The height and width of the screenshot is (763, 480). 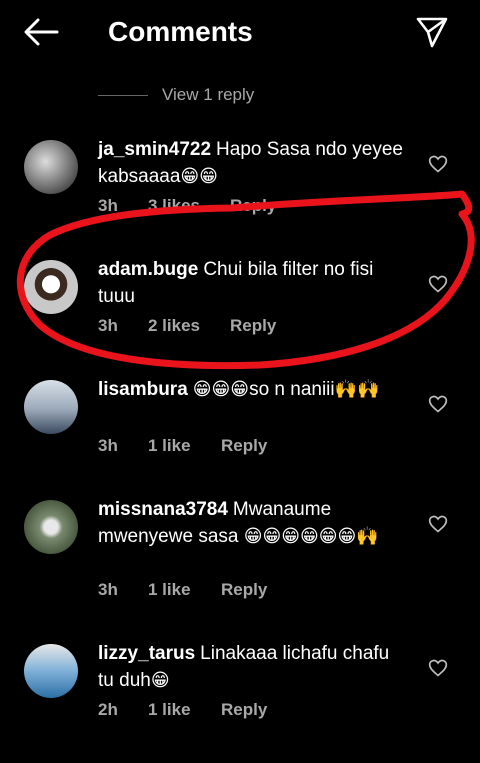 I want to click on comment-message: so n naniii, so click(x=292, y=389).